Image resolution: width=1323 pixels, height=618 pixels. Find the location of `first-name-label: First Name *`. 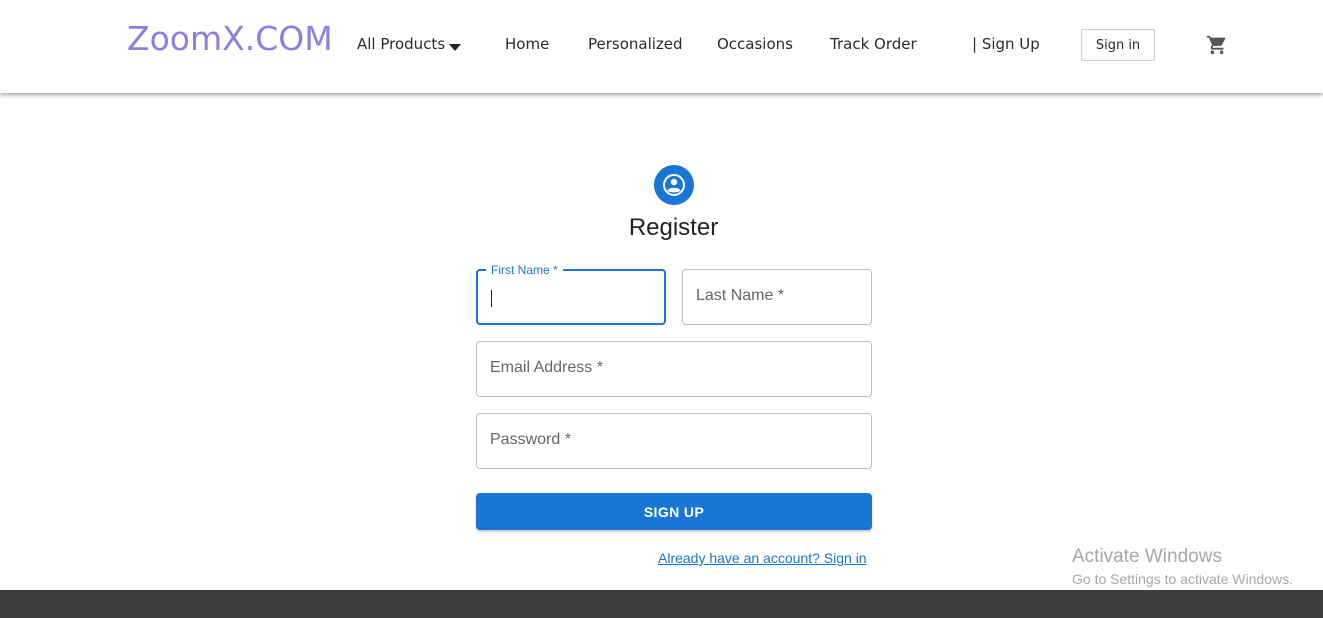

first-name-label: First Name * is located at coordinates (524, 270).